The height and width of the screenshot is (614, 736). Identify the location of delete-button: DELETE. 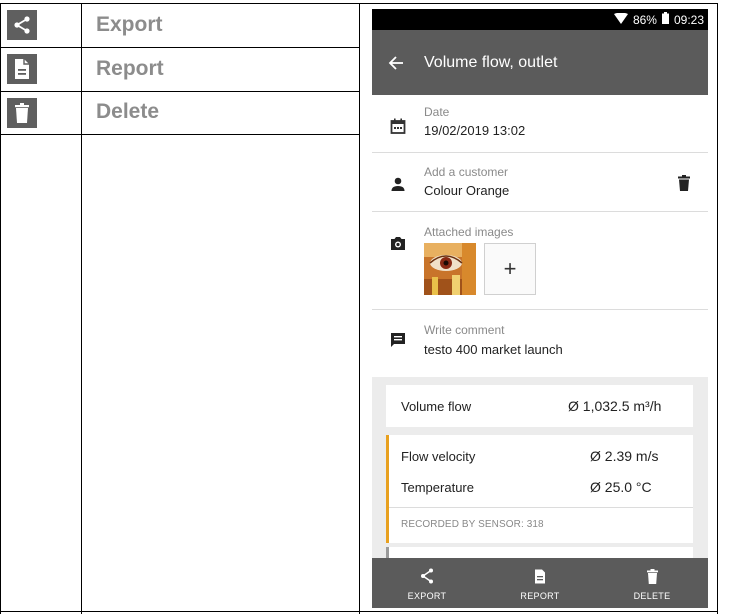
(652, 583).